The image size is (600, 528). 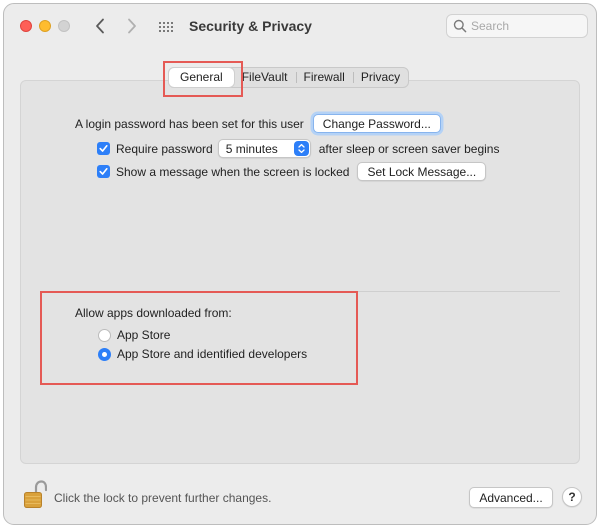 I want to click on password-delay-select: 5 minutes, so click(x=264, y=148).